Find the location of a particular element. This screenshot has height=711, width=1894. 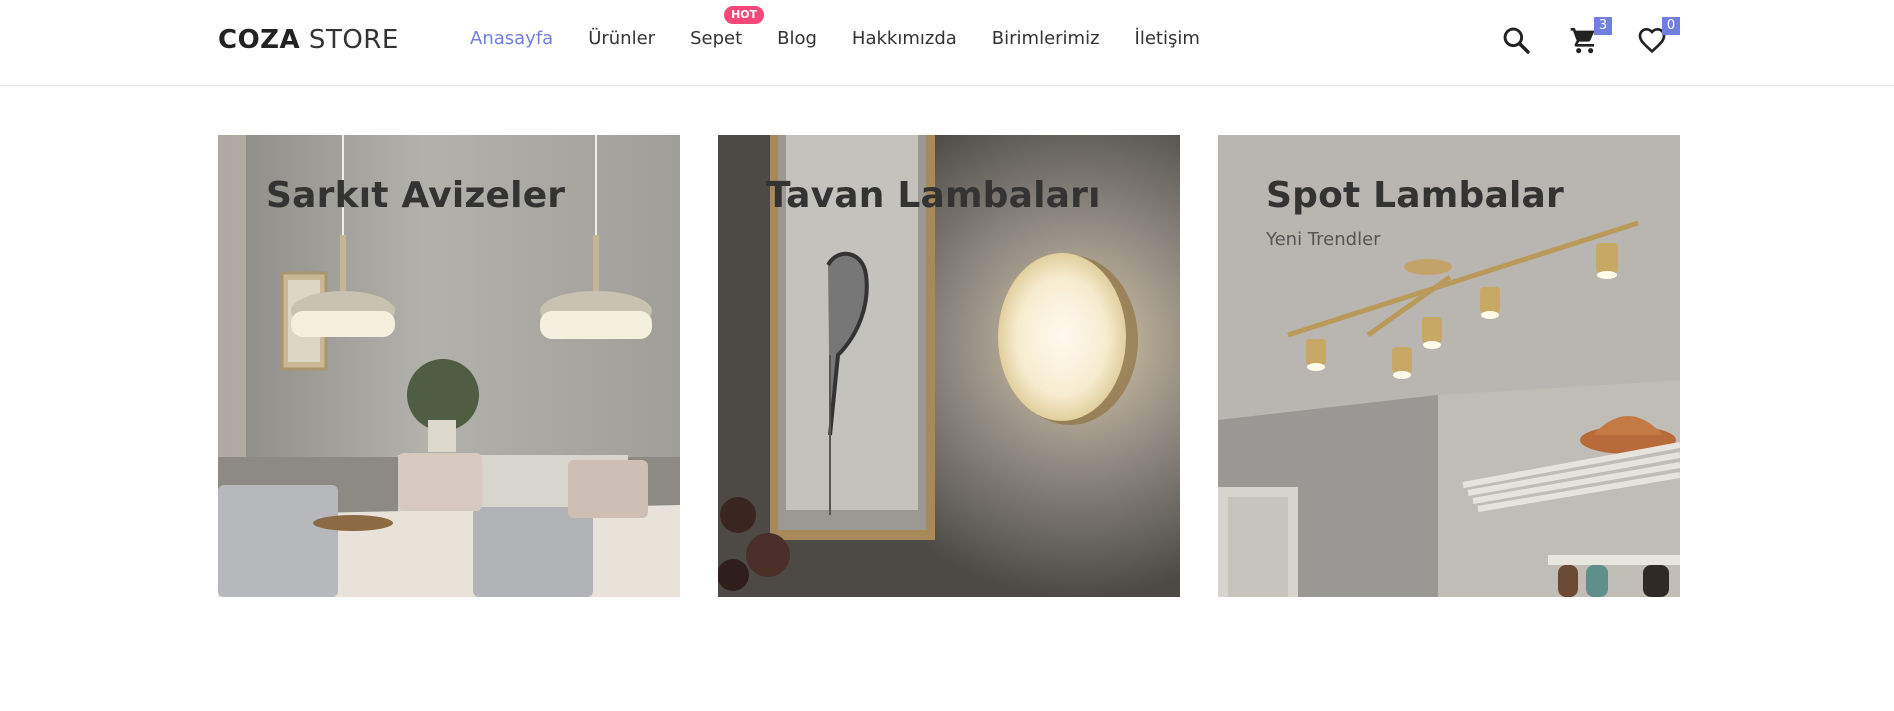

nav-item-sepet: Sepet HOT is located at coordinates (727, 27).